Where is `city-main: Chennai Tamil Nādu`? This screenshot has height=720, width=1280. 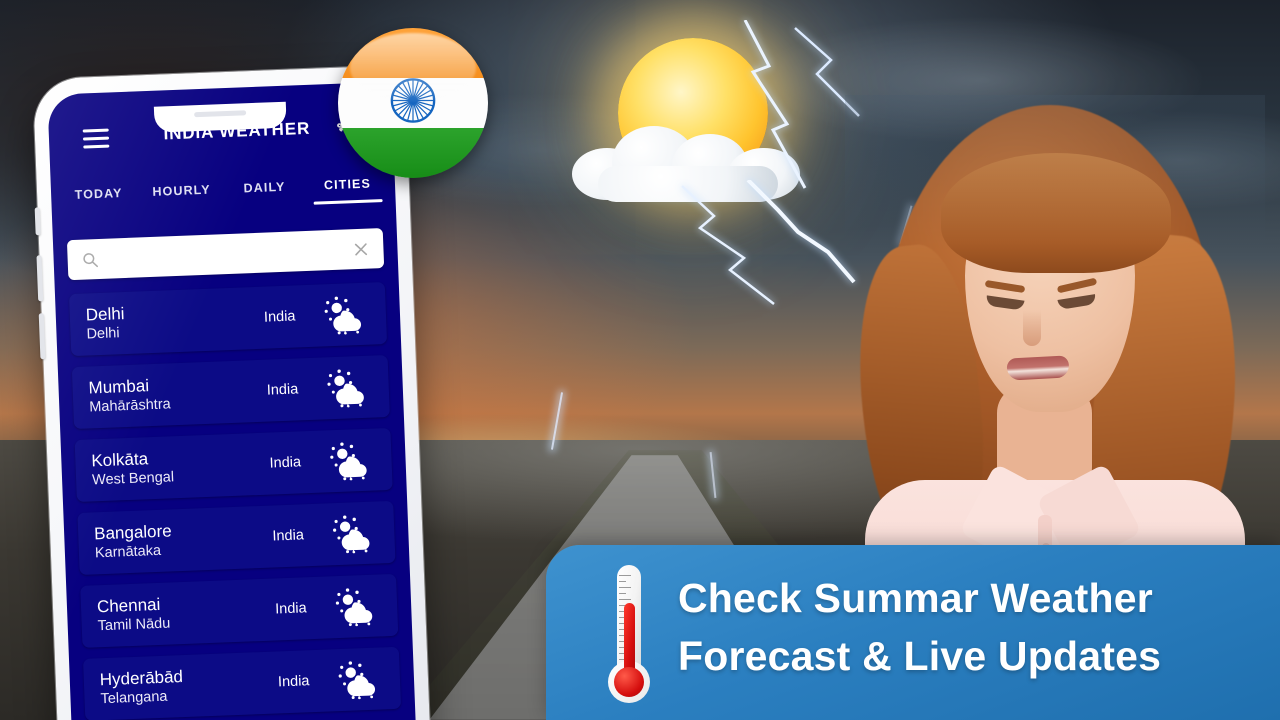 city-main: Chennai Tamil Nādu is located at coordinates (186, 613).